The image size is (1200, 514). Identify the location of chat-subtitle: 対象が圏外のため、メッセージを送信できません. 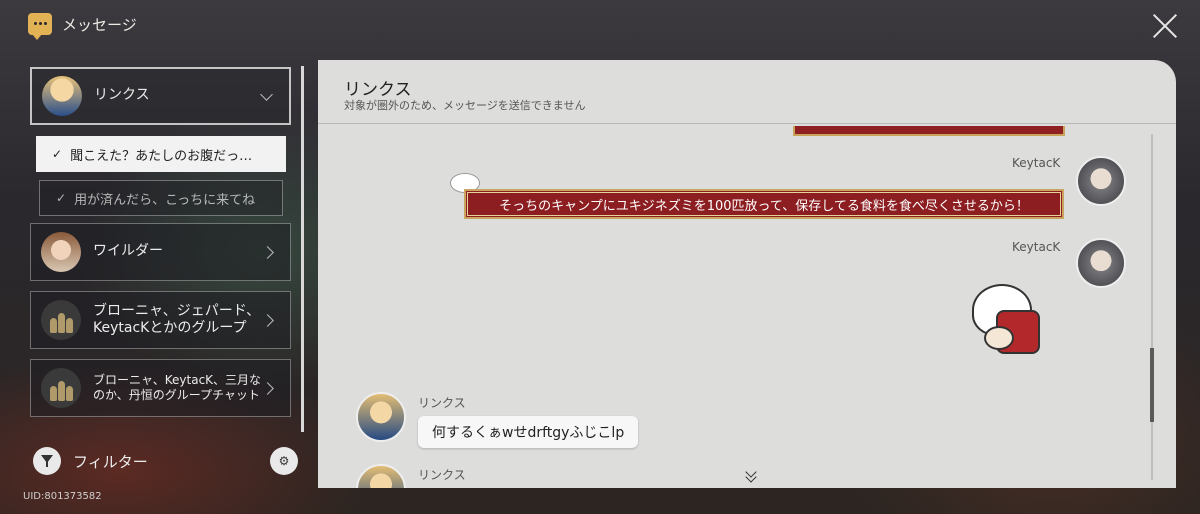
(465, 105).